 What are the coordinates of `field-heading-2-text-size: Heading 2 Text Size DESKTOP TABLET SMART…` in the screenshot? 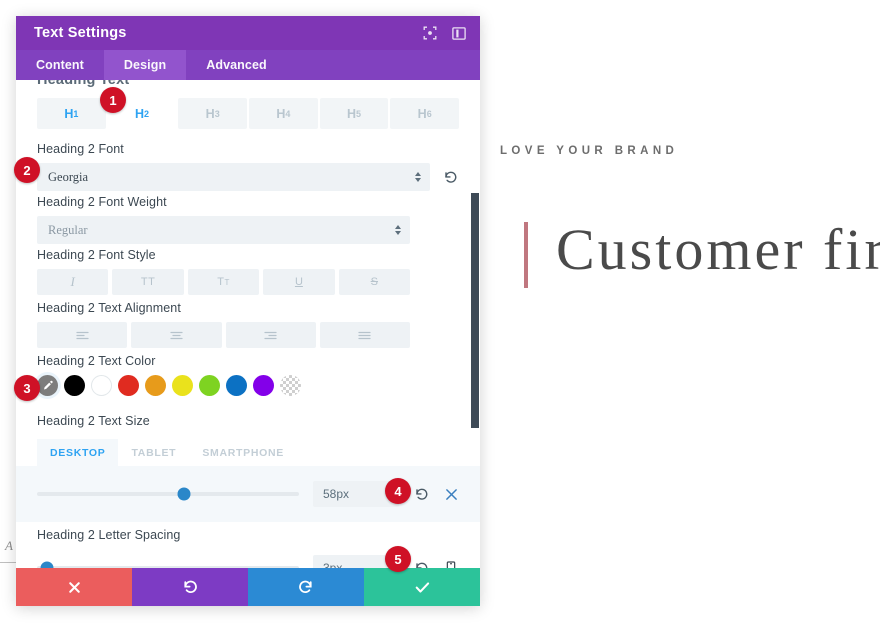 It's located at (248, 468).